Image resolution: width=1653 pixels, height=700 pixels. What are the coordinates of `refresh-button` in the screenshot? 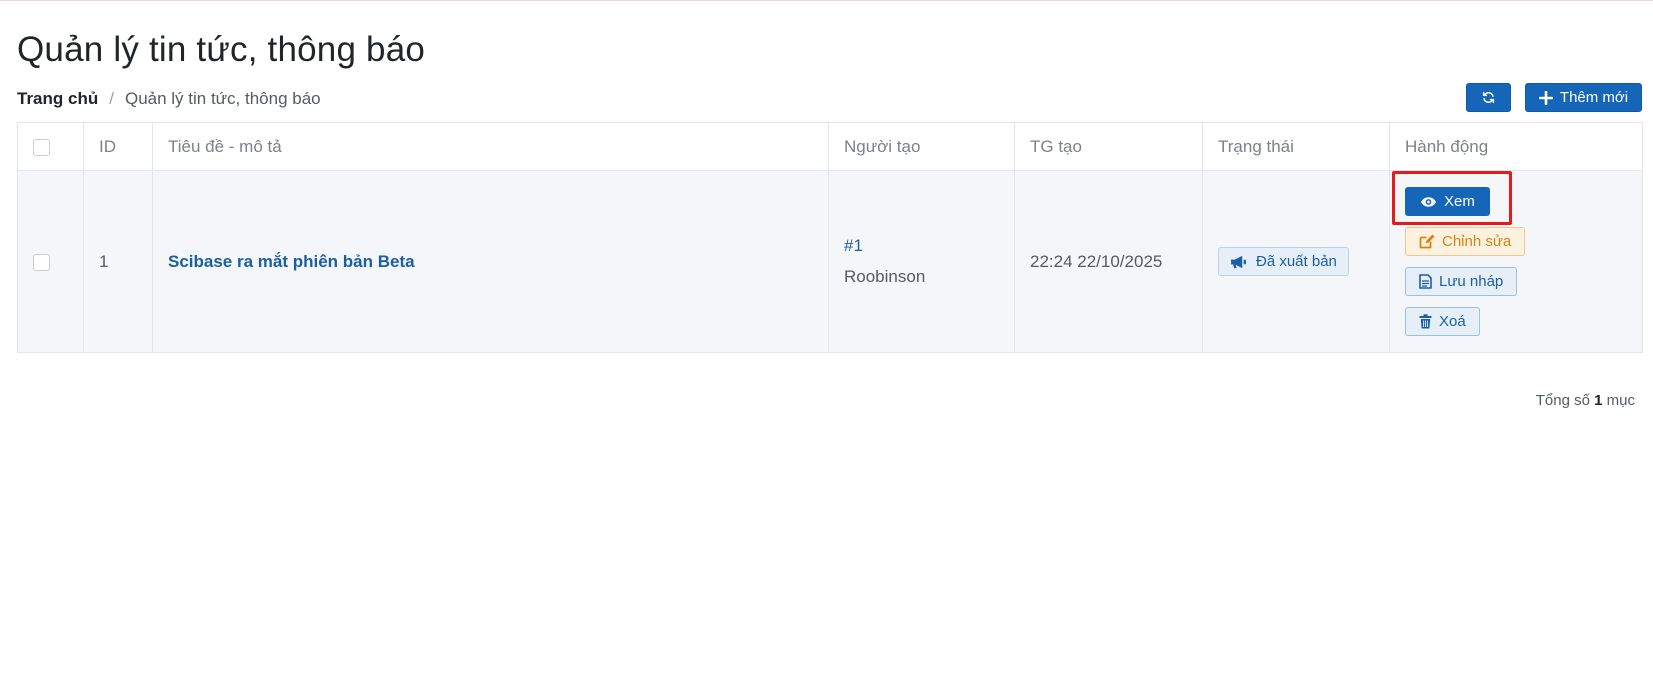 It's located at (1488, 97).